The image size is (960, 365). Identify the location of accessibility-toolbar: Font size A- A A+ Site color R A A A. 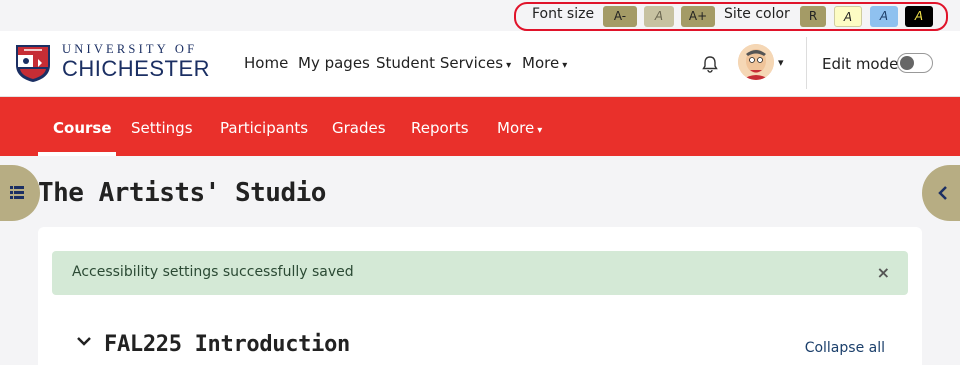
(480, 15).